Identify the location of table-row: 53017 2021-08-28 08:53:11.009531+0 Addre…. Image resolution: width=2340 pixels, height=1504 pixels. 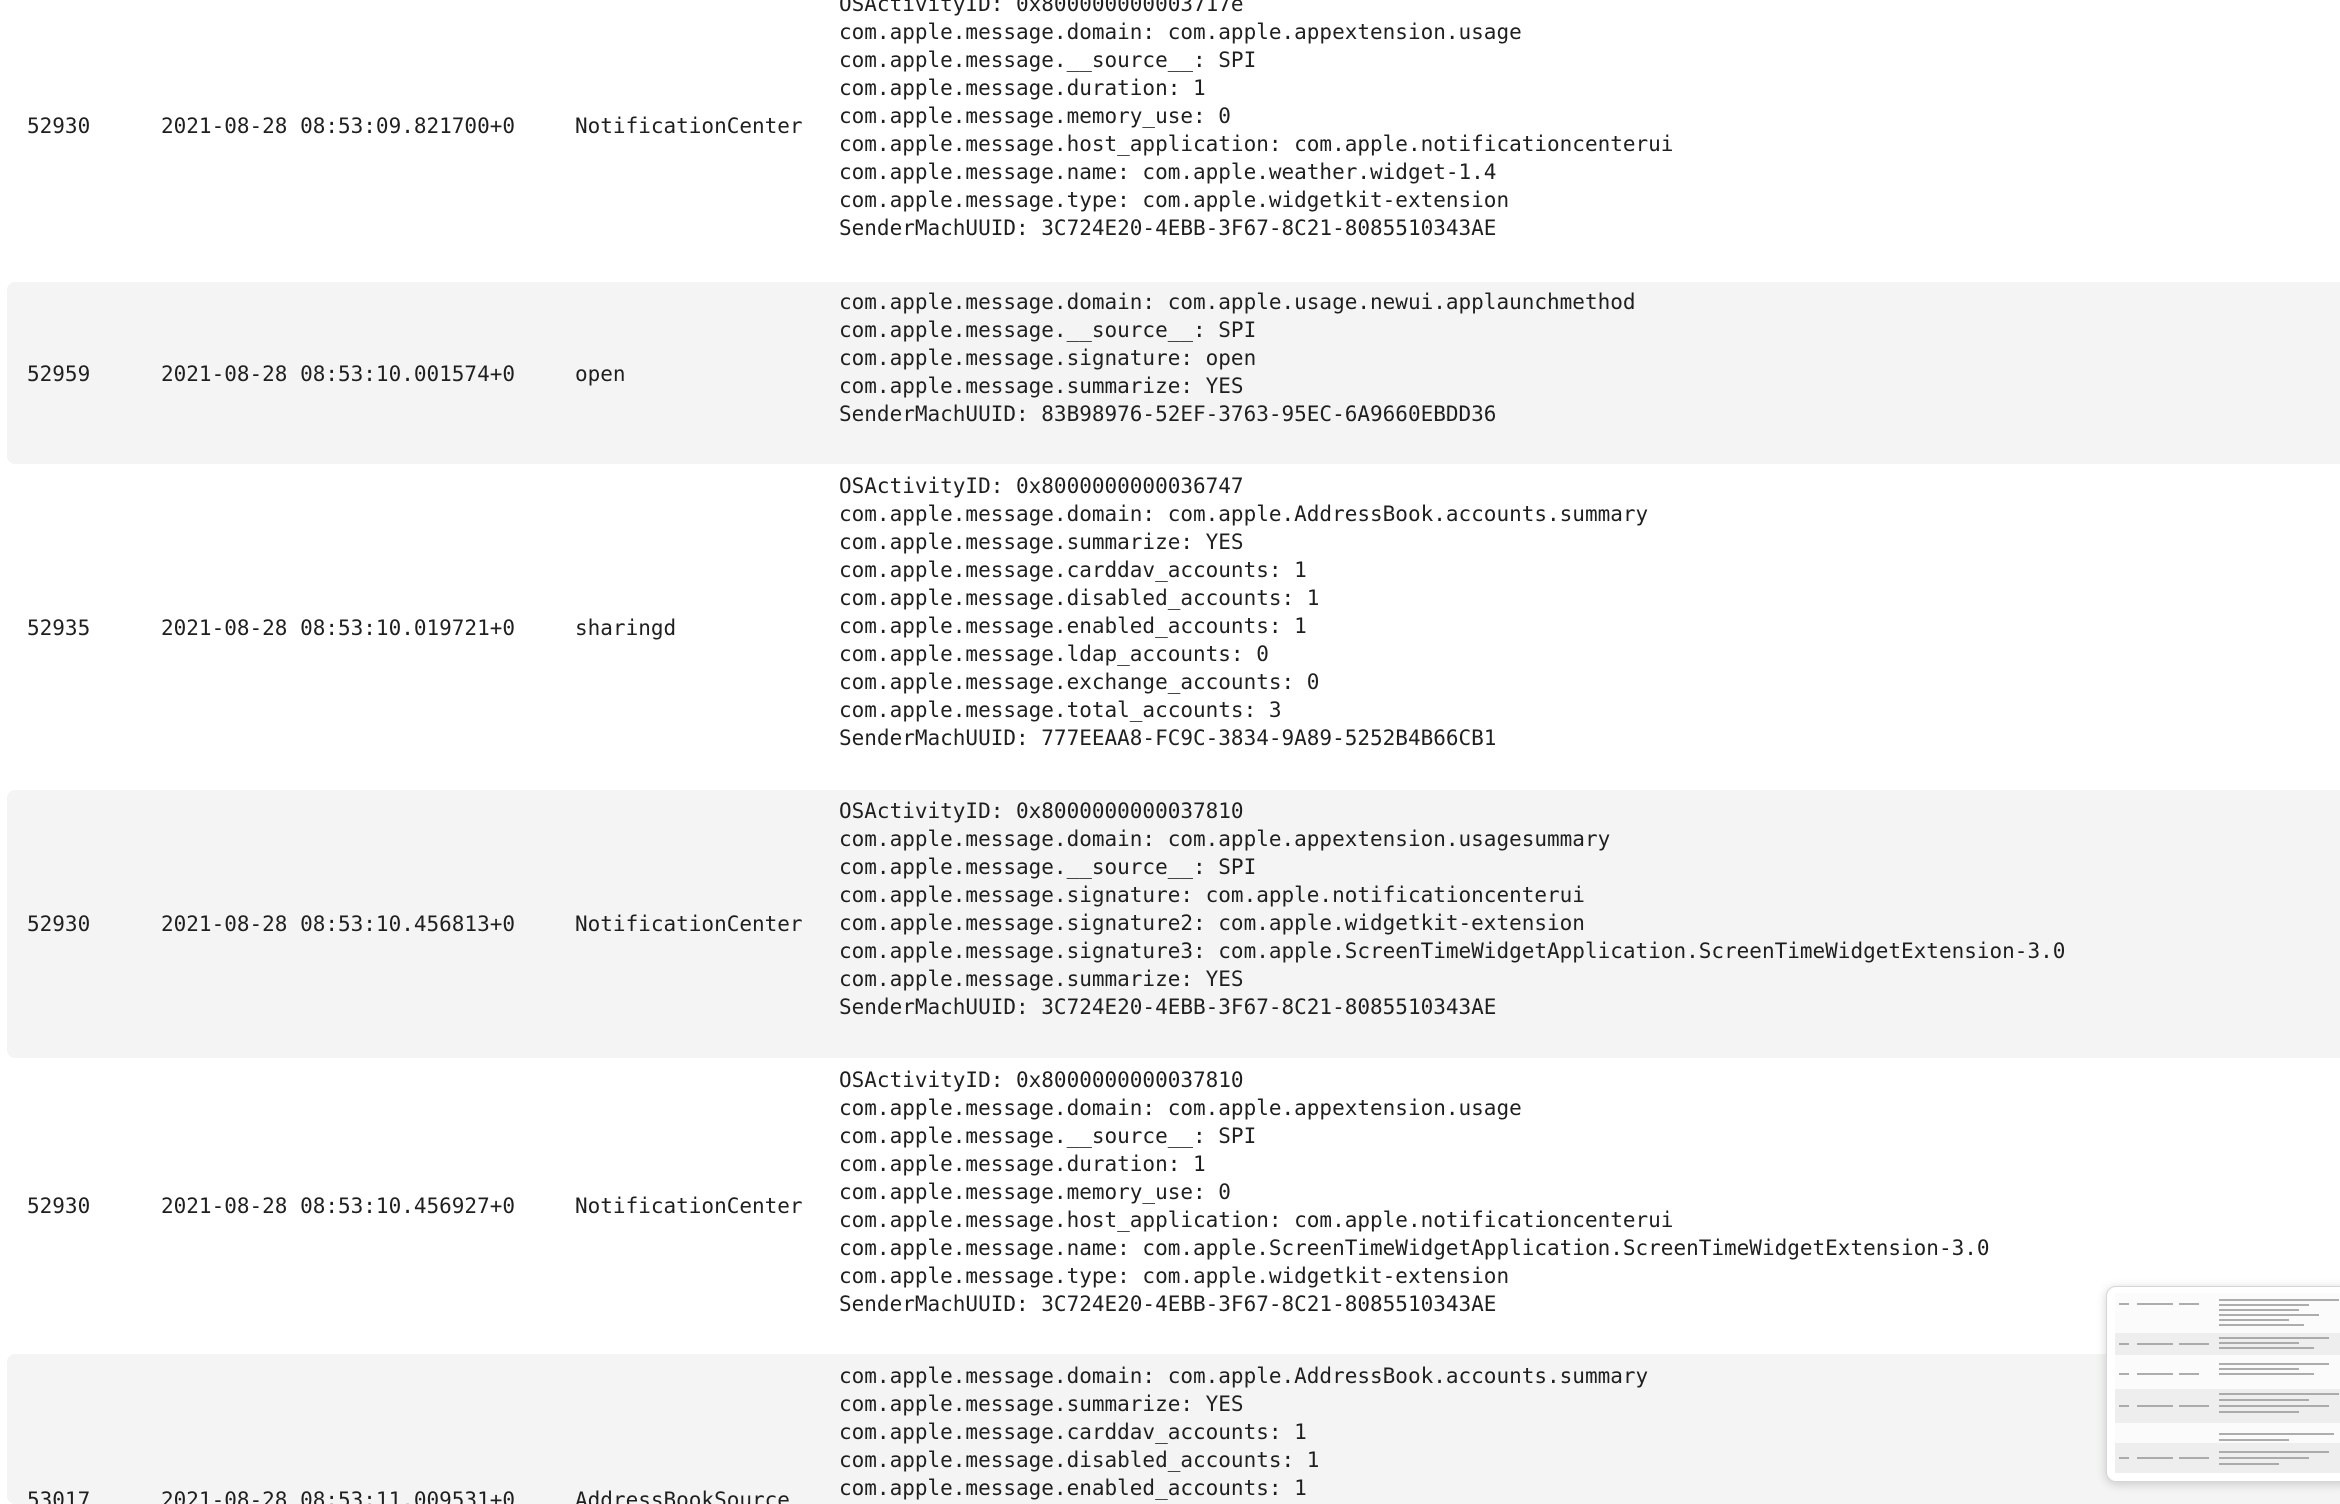
(1173, 1429).